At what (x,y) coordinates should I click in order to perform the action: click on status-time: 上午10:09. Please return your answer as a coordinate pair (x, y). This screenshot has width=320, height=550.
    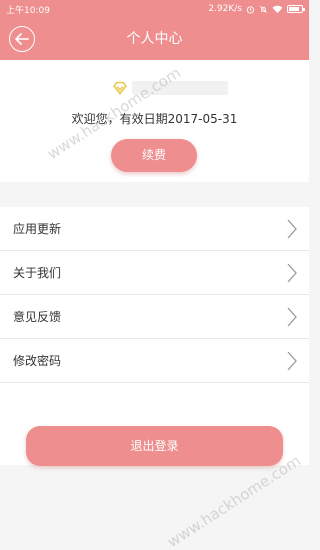
    Looking at the image, I should click on (28, 10).